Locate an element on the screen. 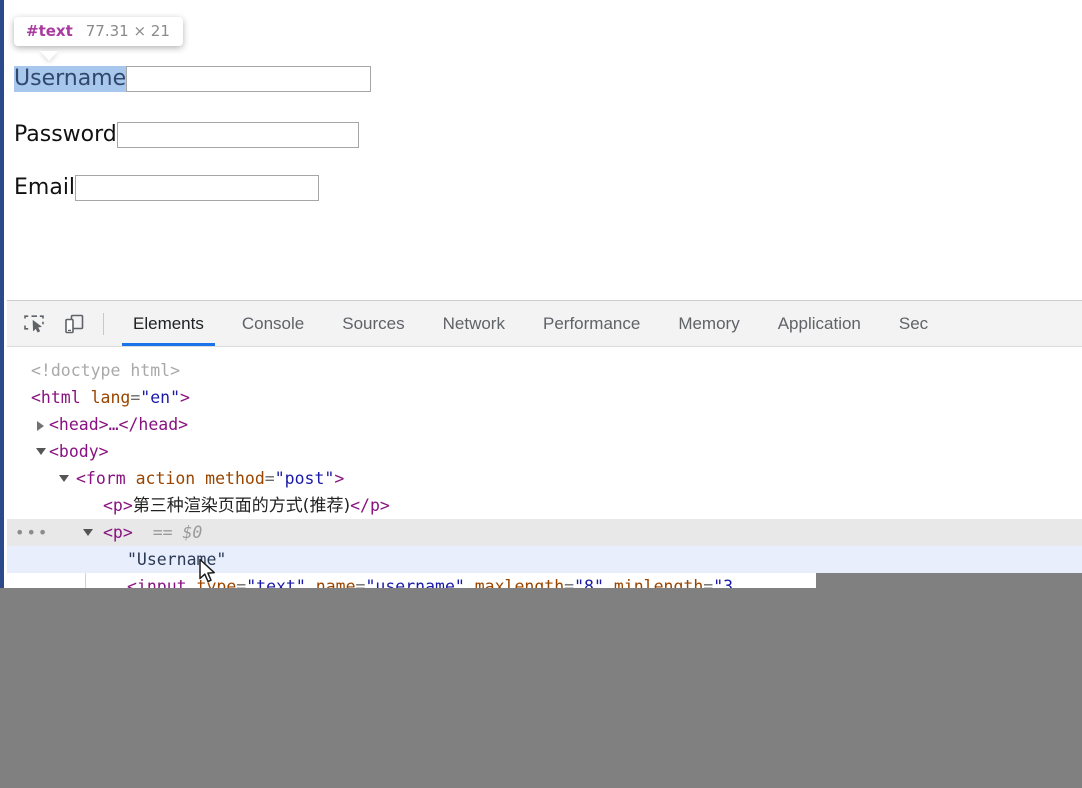 The height and width of the screenshot is (788, 1082). html-lang-attr-token: lang is located at coordinates (110, 397).